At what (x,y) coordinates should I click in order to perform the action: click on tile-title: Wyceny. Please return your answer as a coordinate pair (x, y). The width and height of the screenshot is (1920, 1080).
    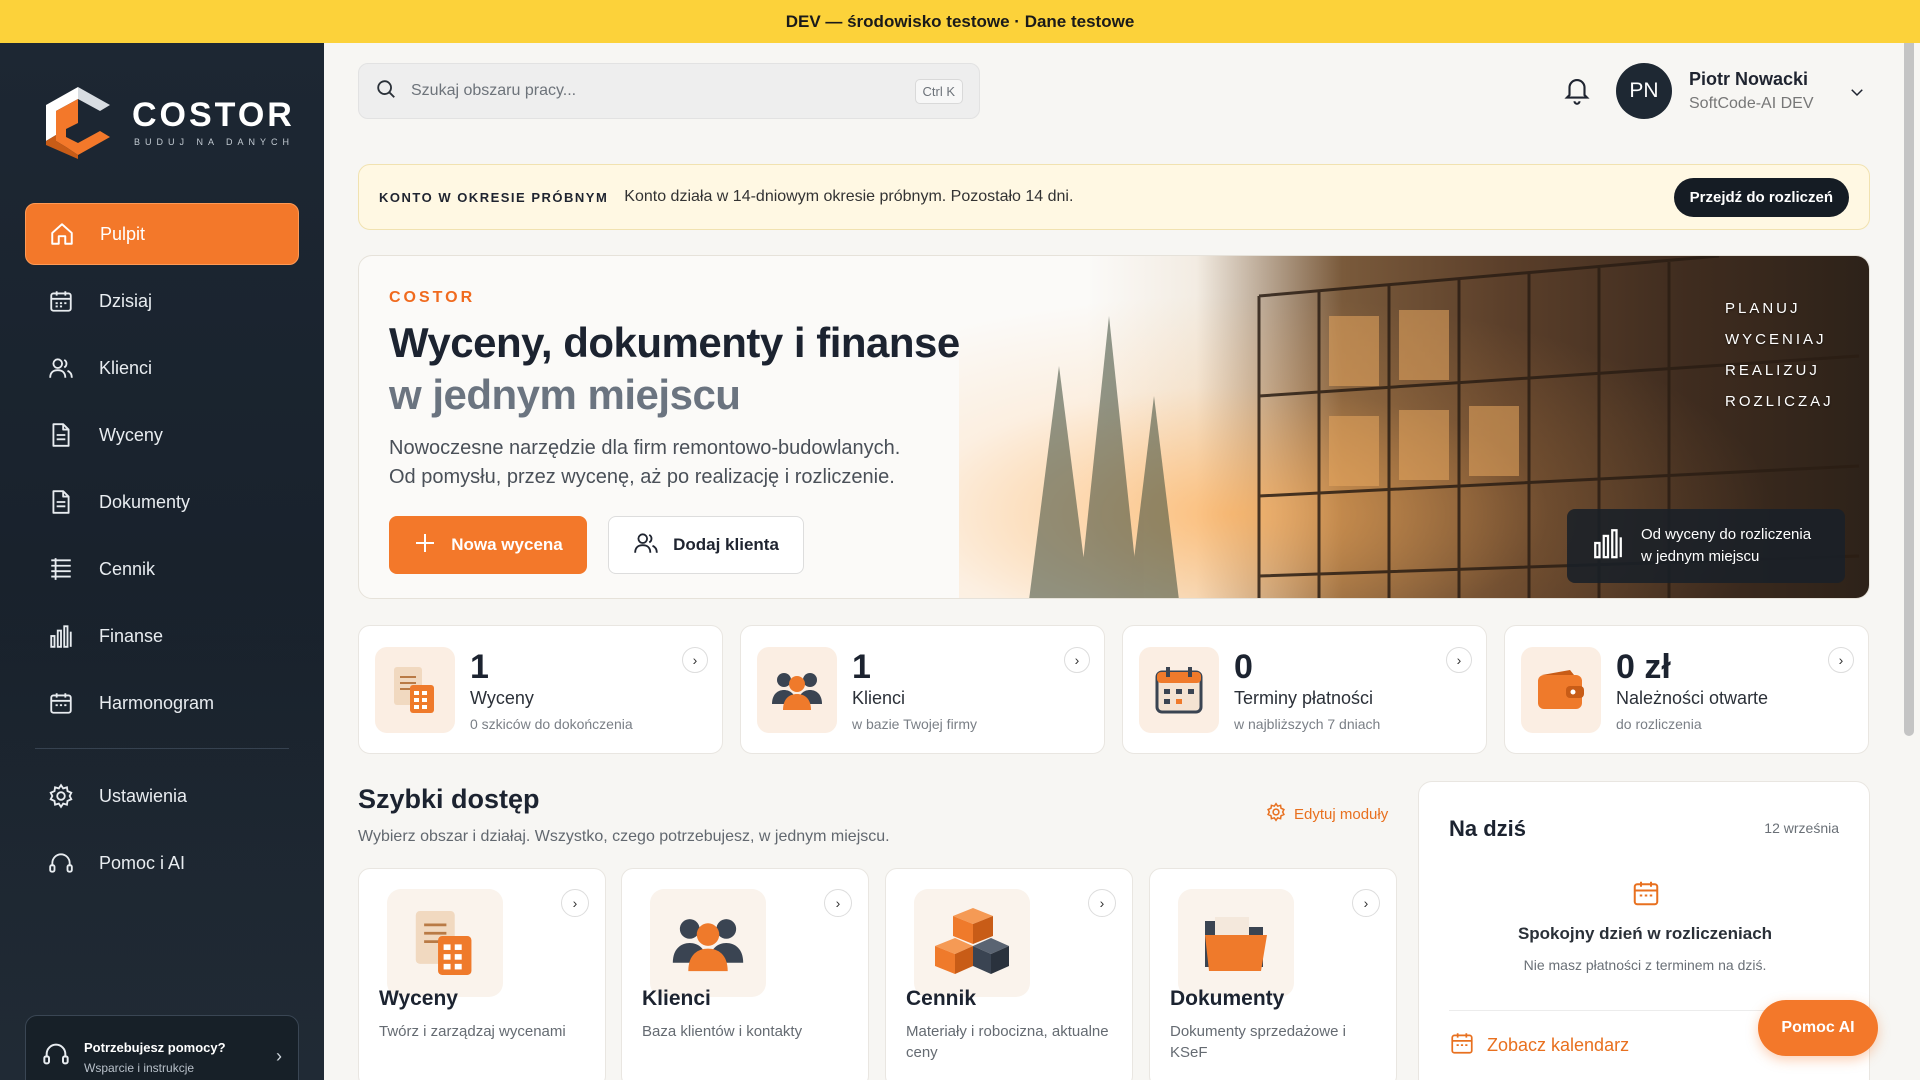
    Looking at the image, I should click on (418, 998).